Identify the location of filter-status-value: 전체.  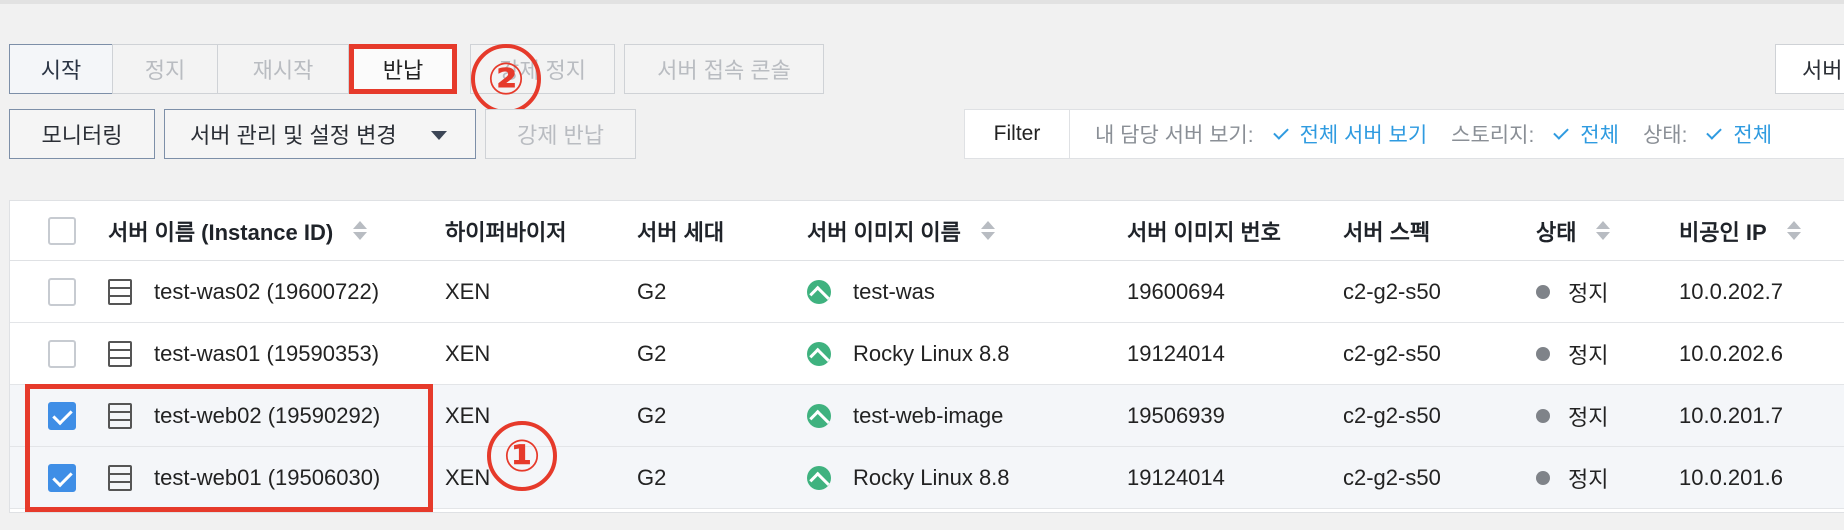
(1752, 134).